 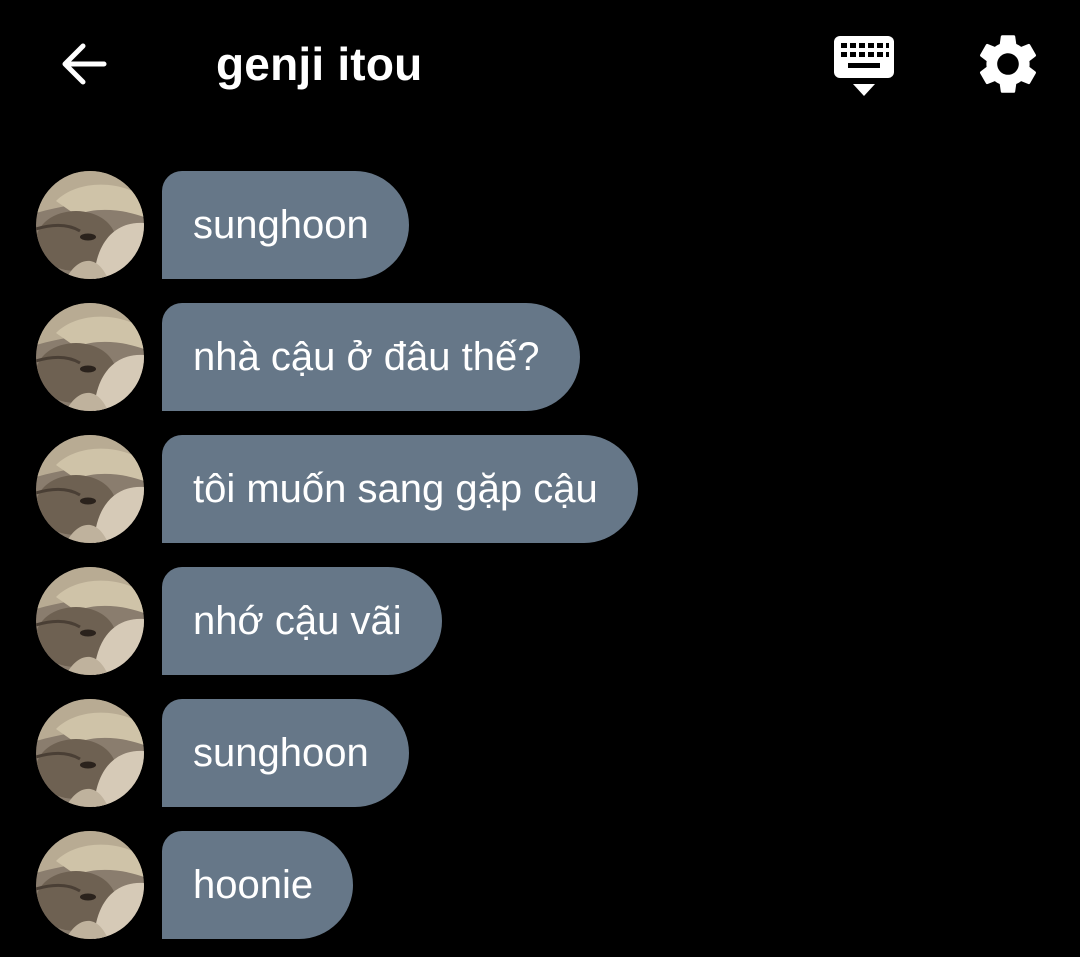 I want to click on message-bubble: nhớ cậu vãi, so click(x=302, y=621).